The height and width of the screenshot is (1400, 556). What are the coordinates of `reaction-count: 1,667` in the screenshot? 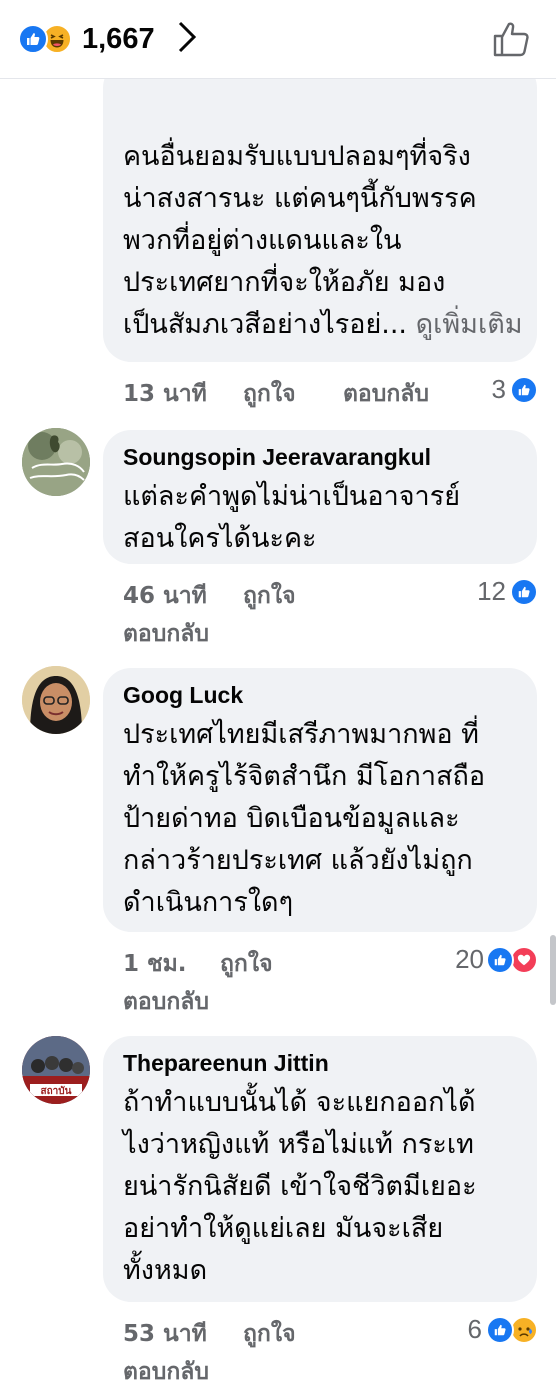 It's located at (118, 38).